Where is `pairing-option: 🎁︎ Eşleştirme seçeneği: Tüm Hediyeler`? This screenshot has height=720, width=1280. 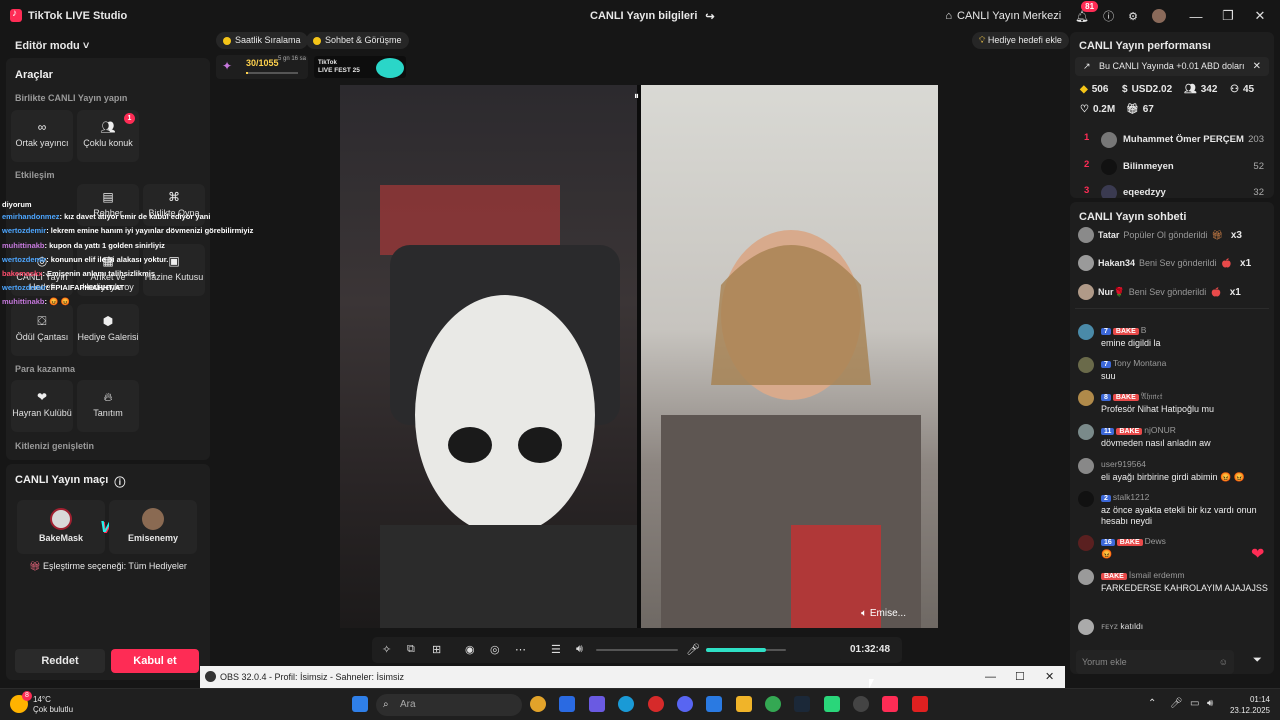 pairing-option: 🎁︎ Eşleştirme seçeneği: Tüm Hediyeler is located at coordinates (108, 566).